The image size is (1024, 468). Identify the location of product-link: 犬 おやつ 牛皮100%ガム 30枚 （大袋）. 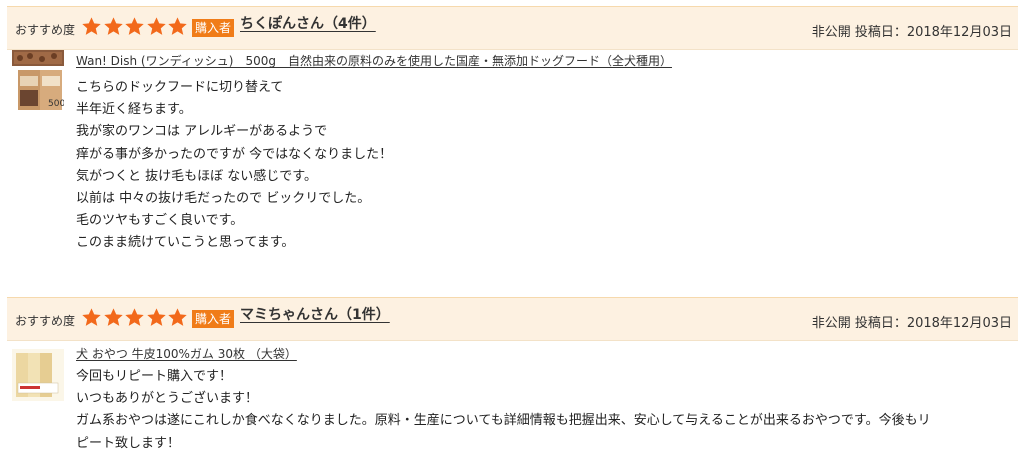
(186, 353).